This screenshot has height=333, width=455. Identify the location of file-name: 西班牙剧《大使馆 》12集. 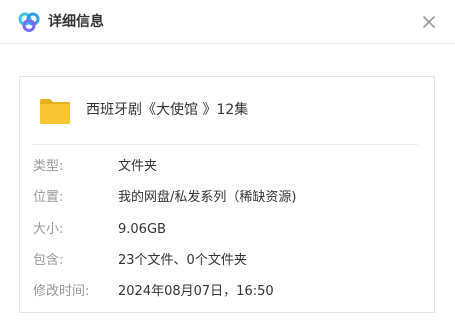
(167, 110).